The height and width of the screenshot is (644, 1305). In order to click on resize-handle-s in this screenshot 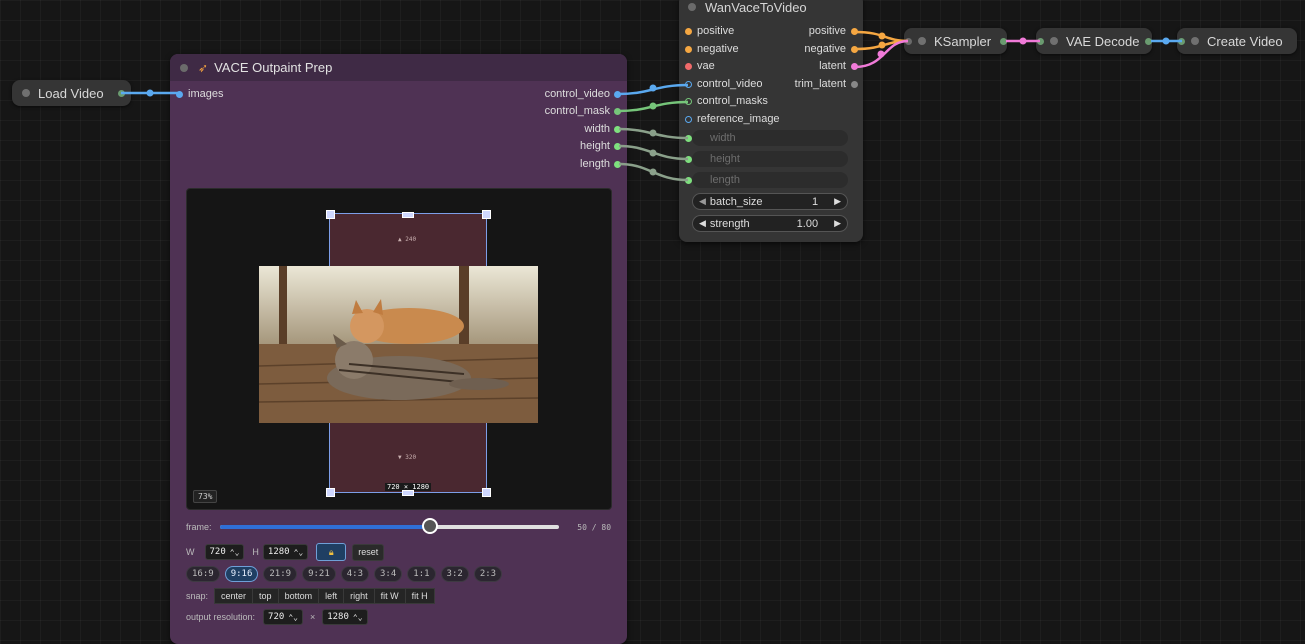, I will do `click(408, 493)`.